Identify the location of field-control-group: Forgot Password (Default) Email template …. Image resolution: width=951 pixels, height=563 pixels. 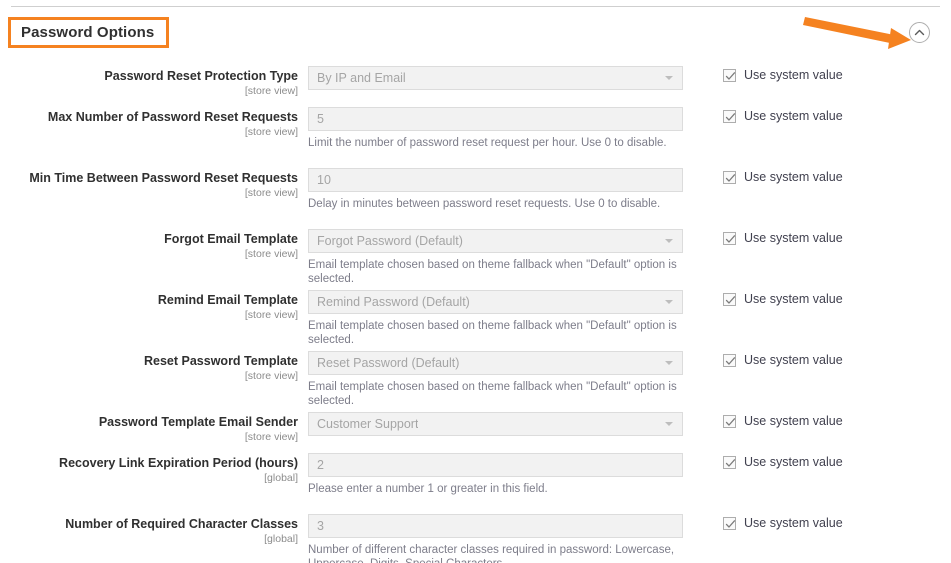
(495, 257).